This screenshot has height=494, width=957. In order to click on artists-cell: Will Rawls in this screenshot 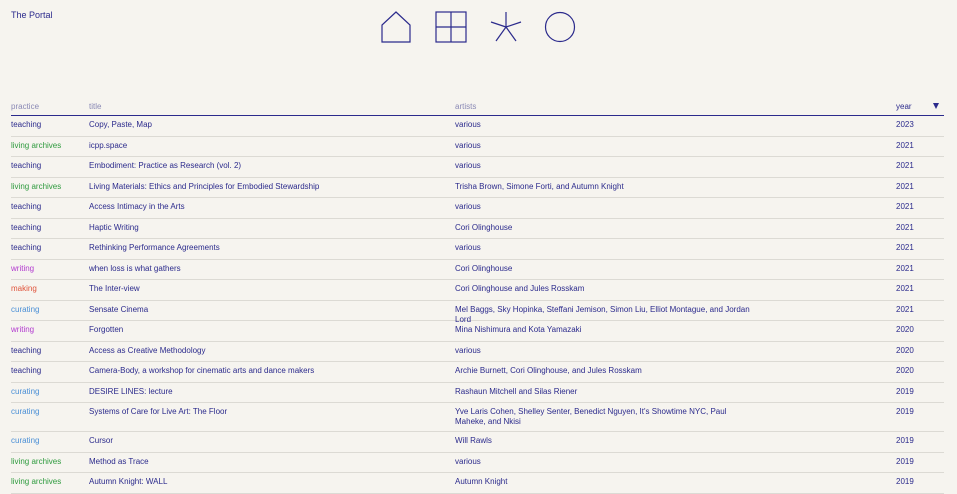, I will do `click(473, 440)`.